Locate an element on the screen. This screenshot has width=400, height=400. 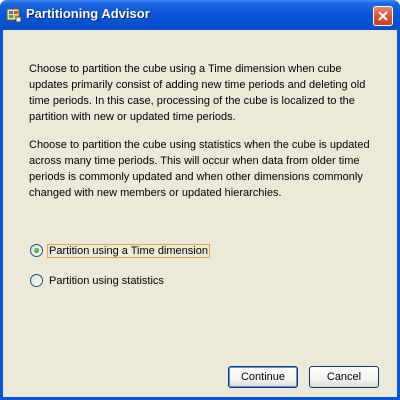
radio-label-time-dimension: Partition using a Time dimension is located at coordinates (128, 250).